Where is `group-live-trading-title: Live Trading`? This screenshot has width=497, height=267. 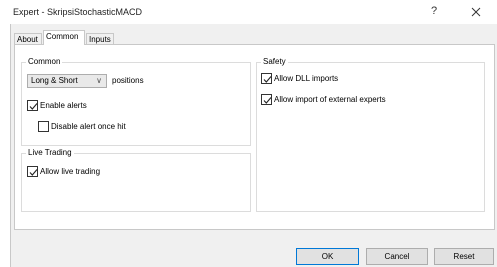 group-live-trading-title: Live Trading is located at coordinates (50, 152).